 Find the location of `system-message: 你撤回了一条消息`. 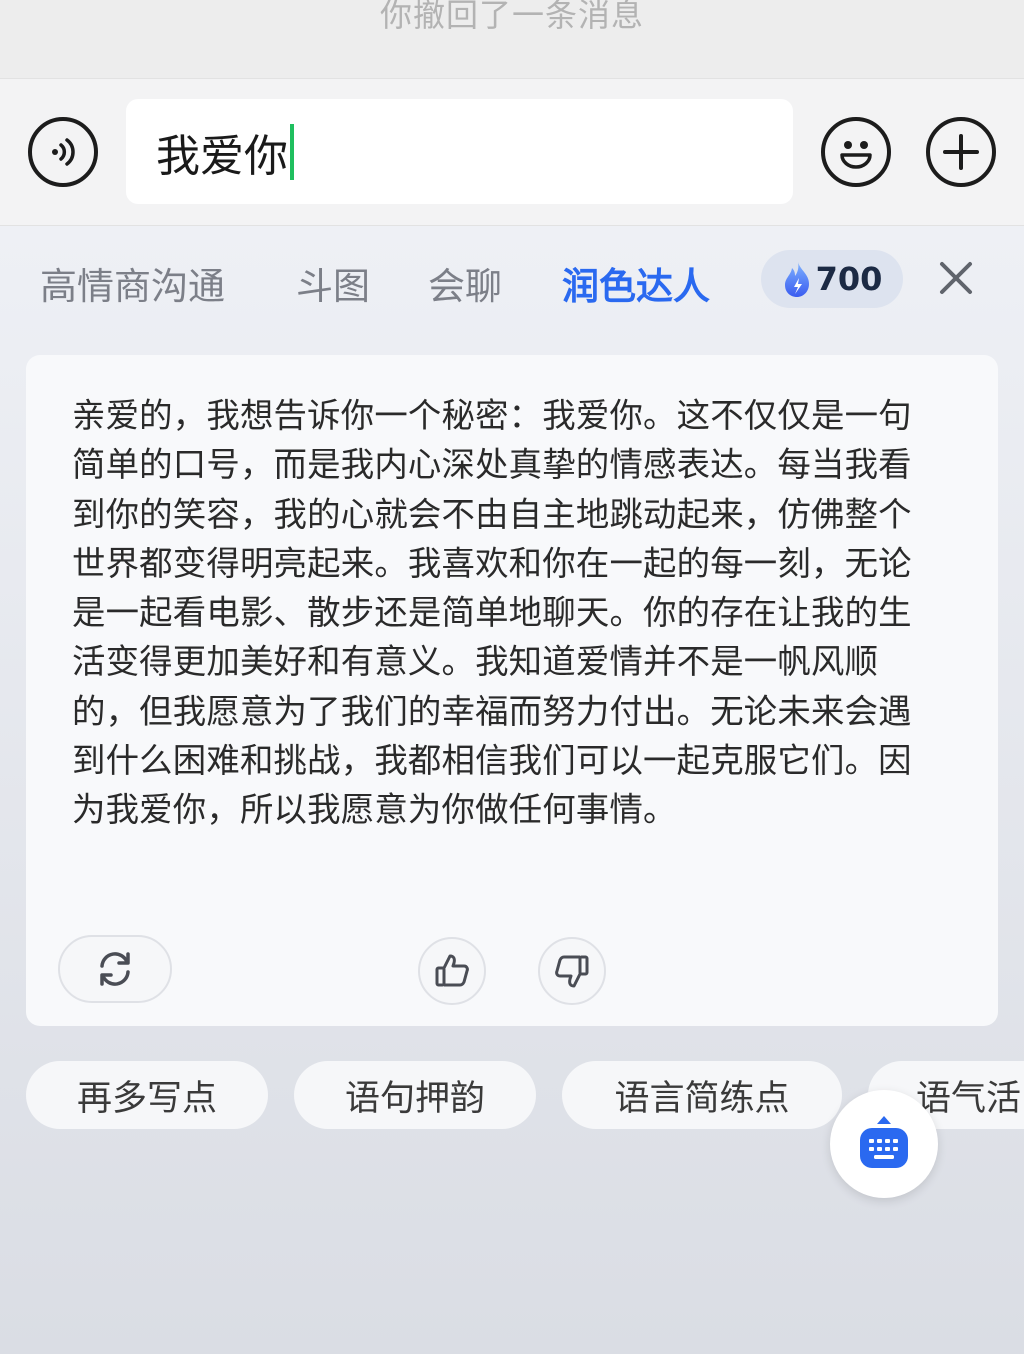

system-message: 你撤回了一条消息 is located at coordinates (511, 17).